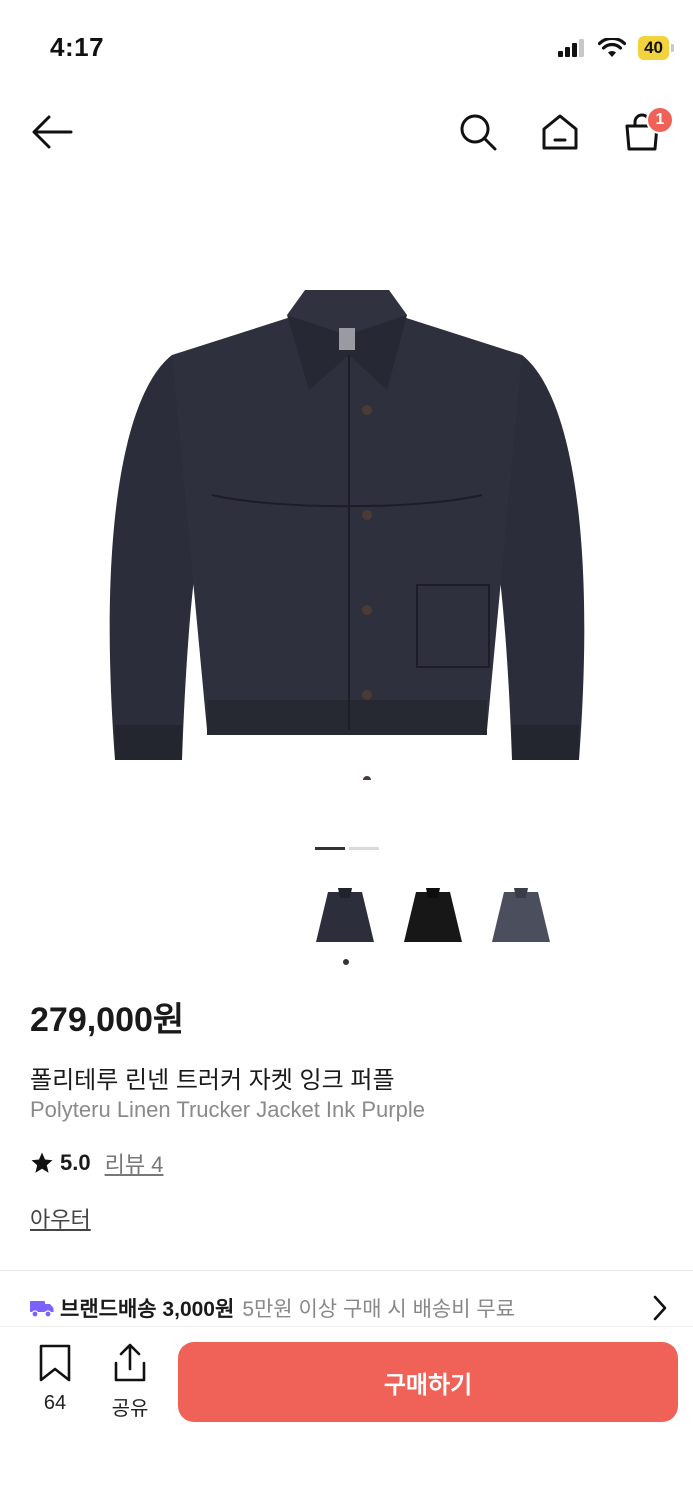 The height and width of the screenshot is (1500, 693). I want to click on save-count: 64, so click(55, 1403).